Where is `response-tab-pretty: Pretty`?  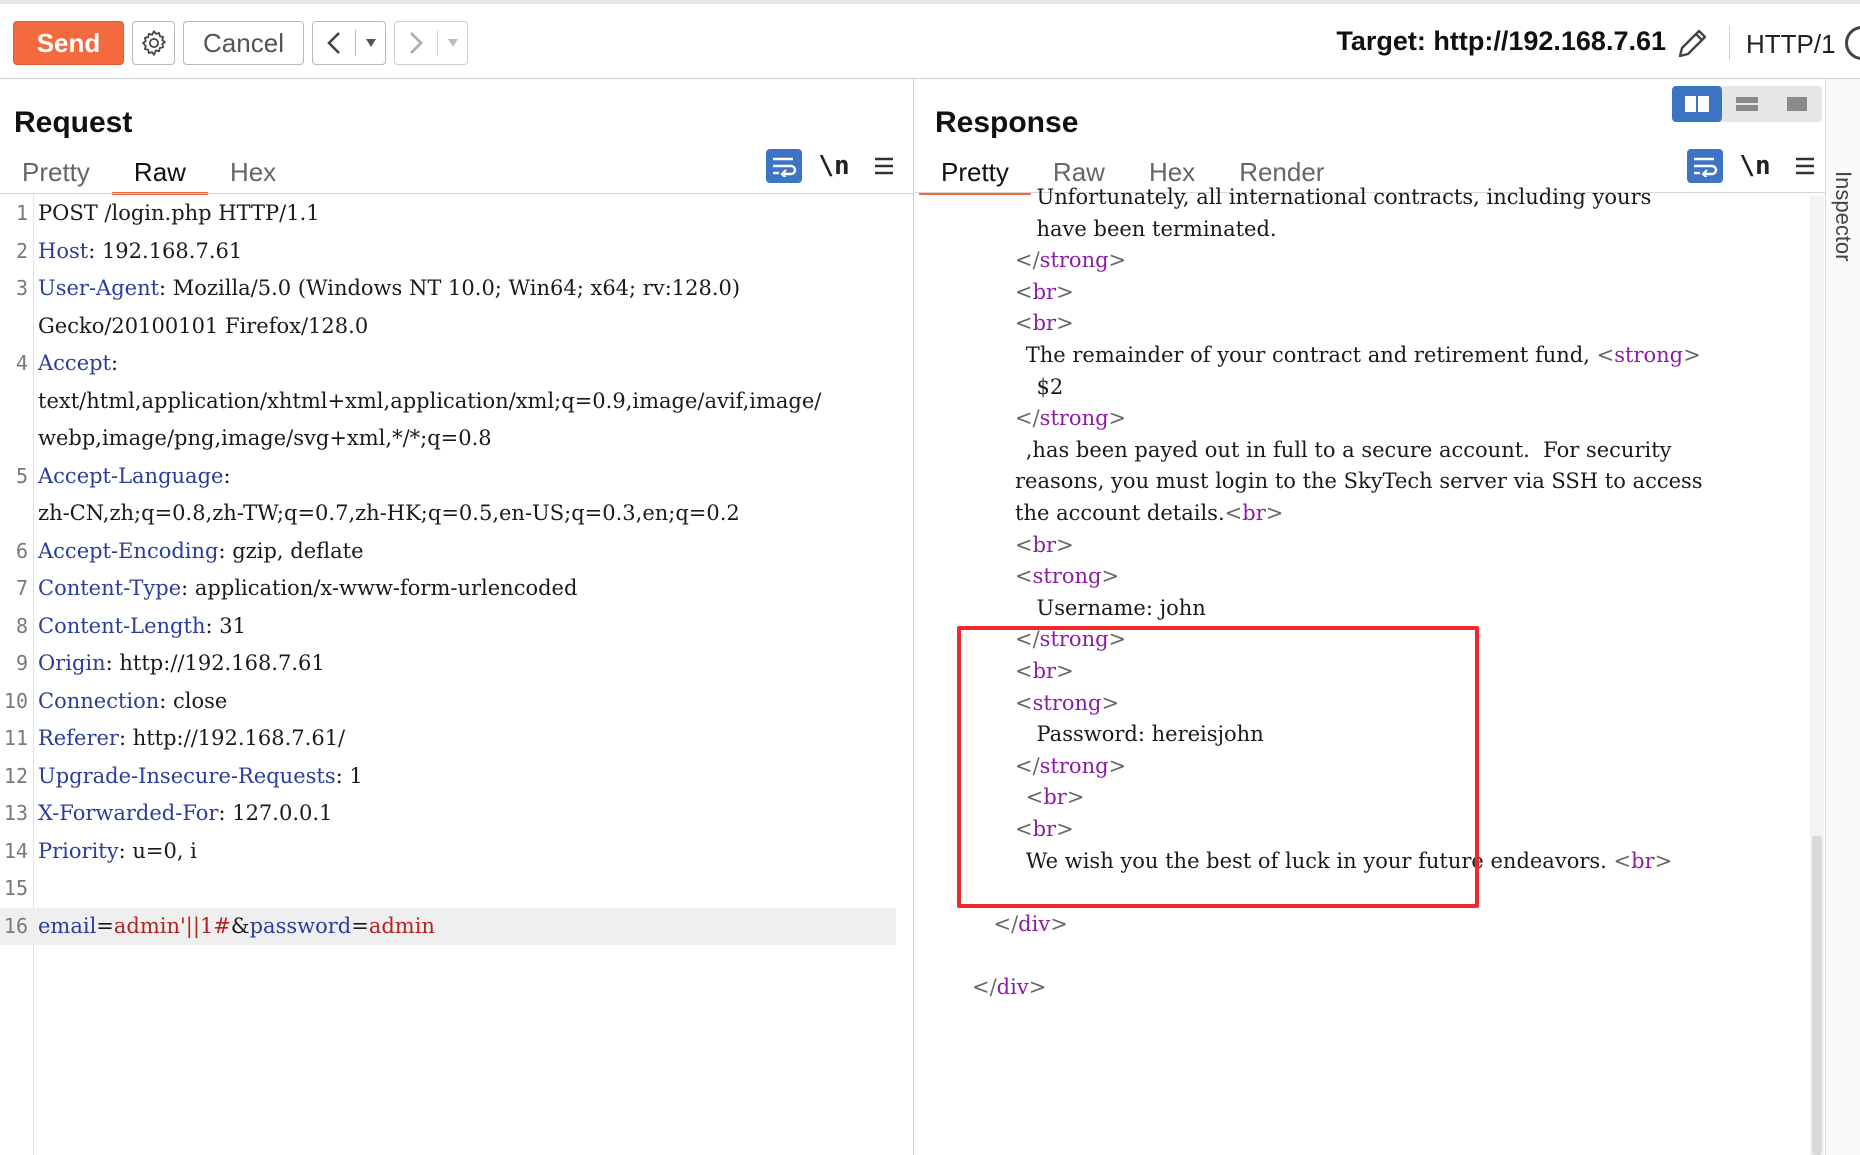 response-tab-pretty: Pretty is located at coordinates (975, 173).